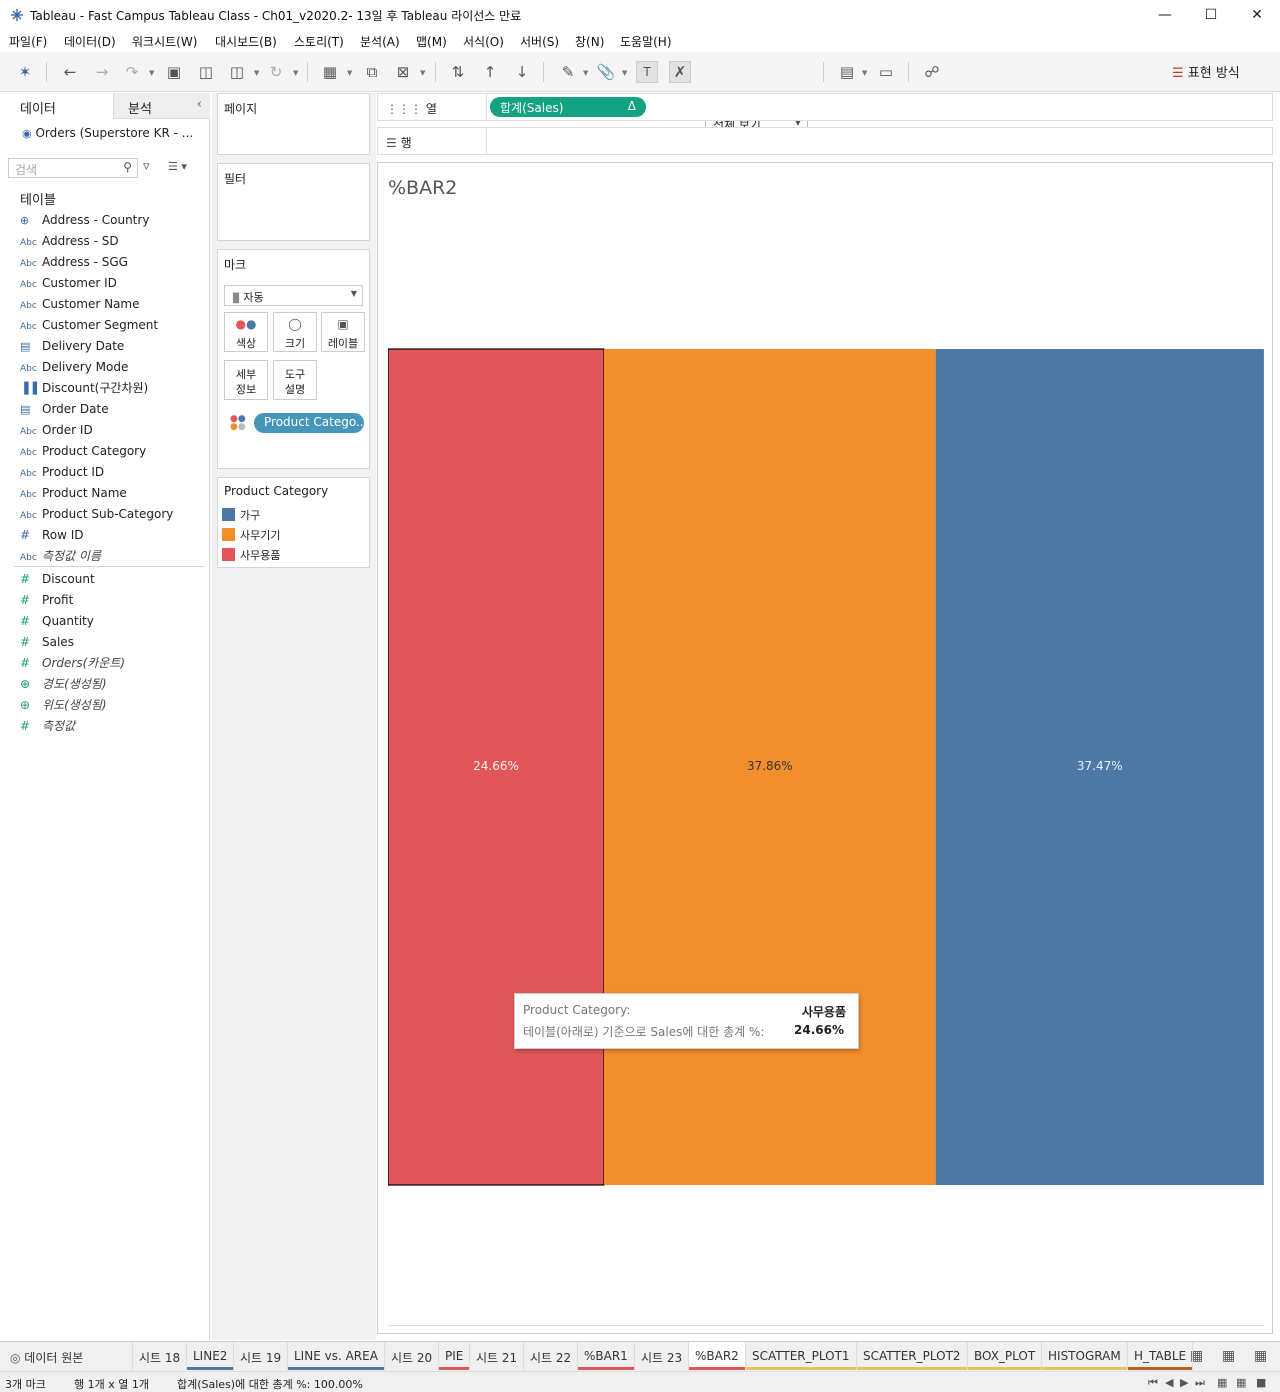  What do you see at coordinates (84, 388) in the screenshot?
I see `field-item: ▐▐ Discount(구간차원)` at bounding box center [84, 388].